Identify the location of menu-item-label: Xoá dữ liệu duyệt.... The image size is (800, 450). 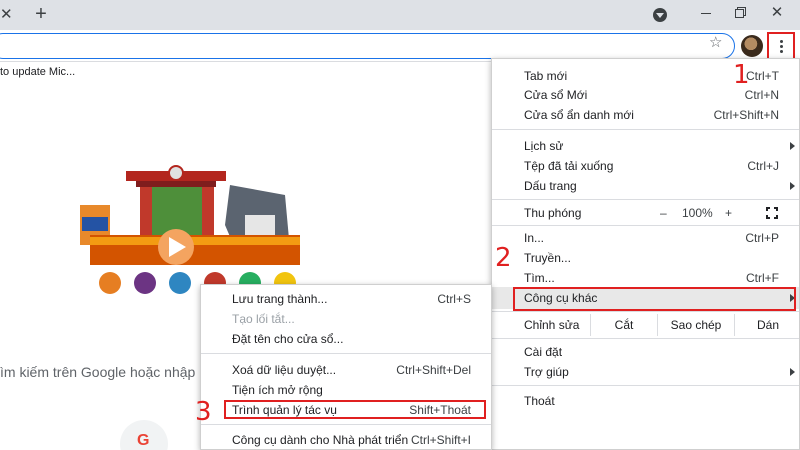
(284, 370).